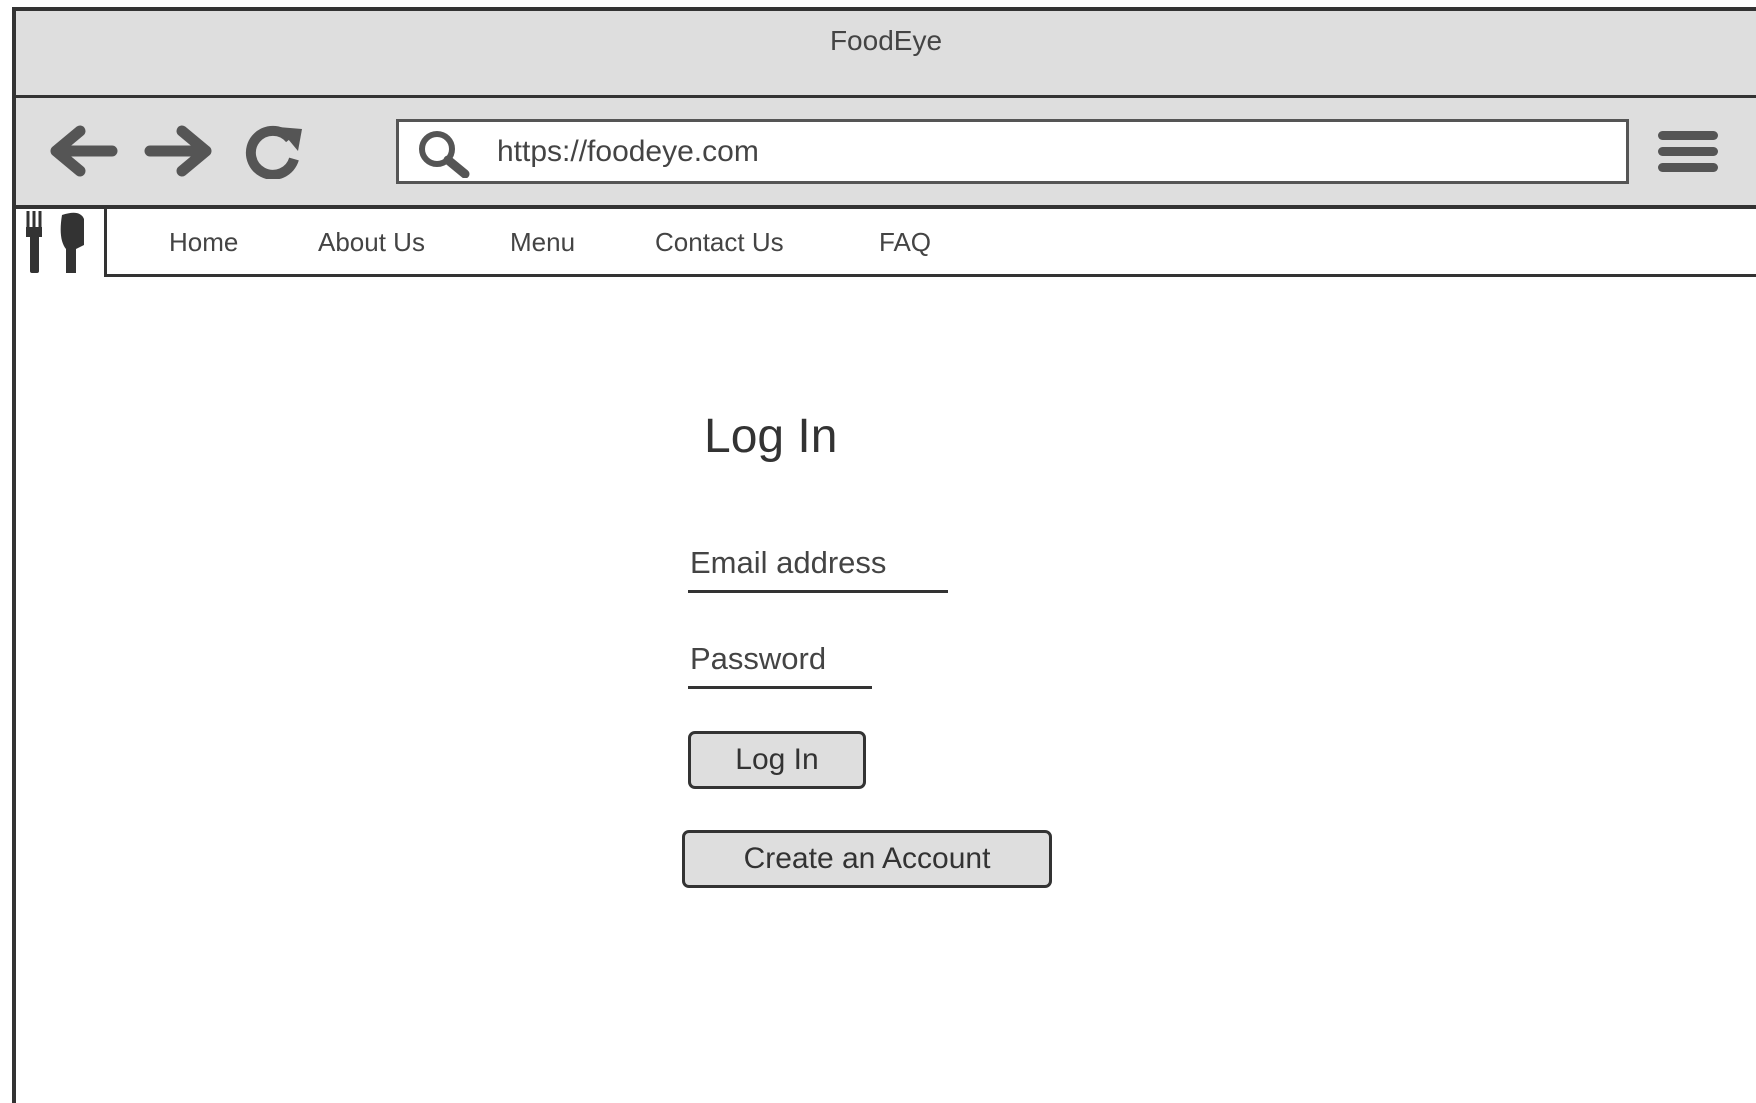 This screenshot has height=1103, width=1756. What do you see at coordinates (719, 242) in the screenshot?
I see `nav-contact-us: Contact Us` at bounding box center [719, 242].